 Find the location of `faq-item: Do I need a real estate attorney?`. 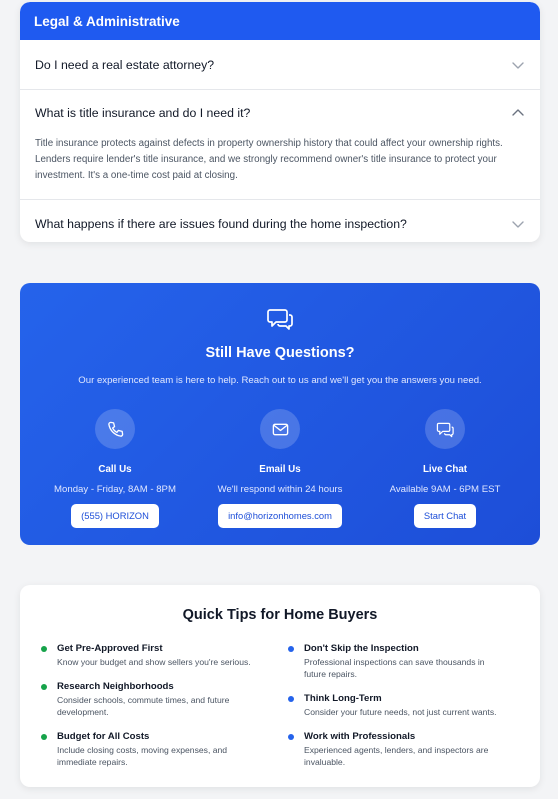

faq-item: Do I need a real estate attorney? is located at coordinates (280, 65).